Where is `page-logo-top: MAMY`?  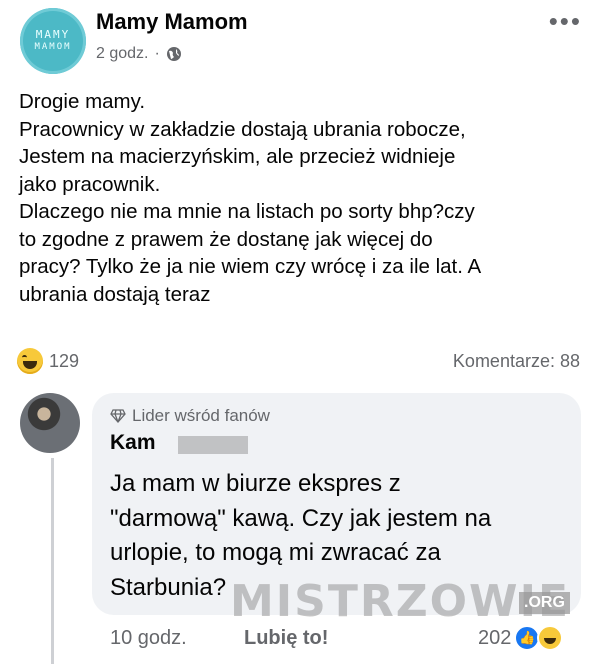 page-logo-top: MAMY is located at coordinates (53, 34).